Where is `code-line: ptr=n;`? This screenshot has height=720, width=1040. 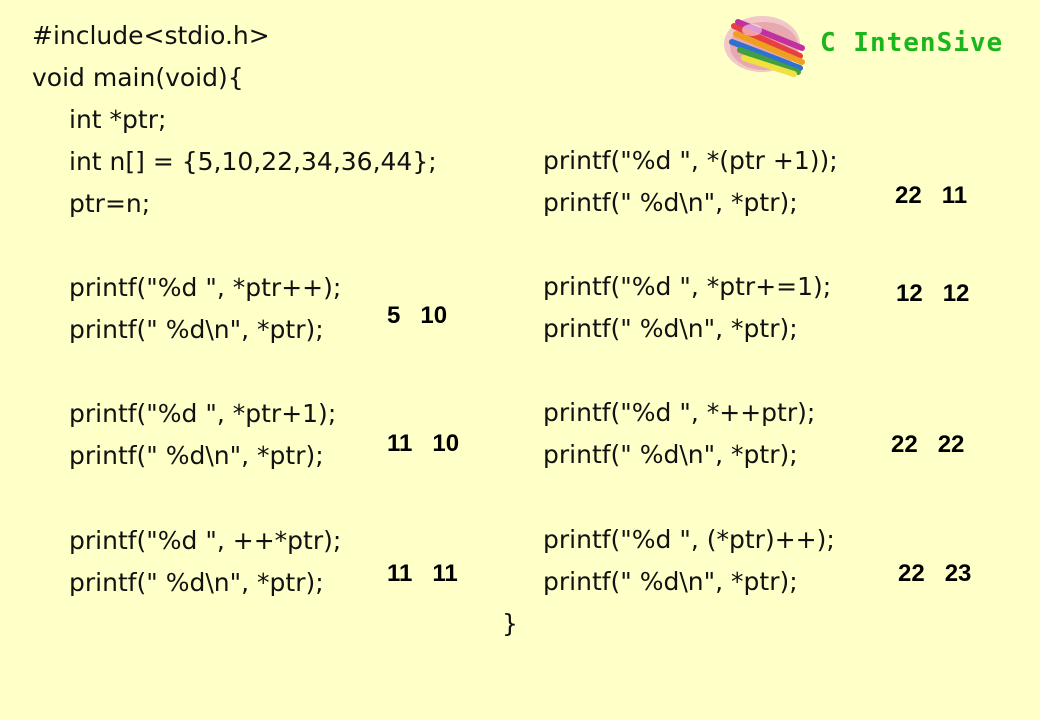 code-line: ptr=n; is located at coordinates (110, 203).